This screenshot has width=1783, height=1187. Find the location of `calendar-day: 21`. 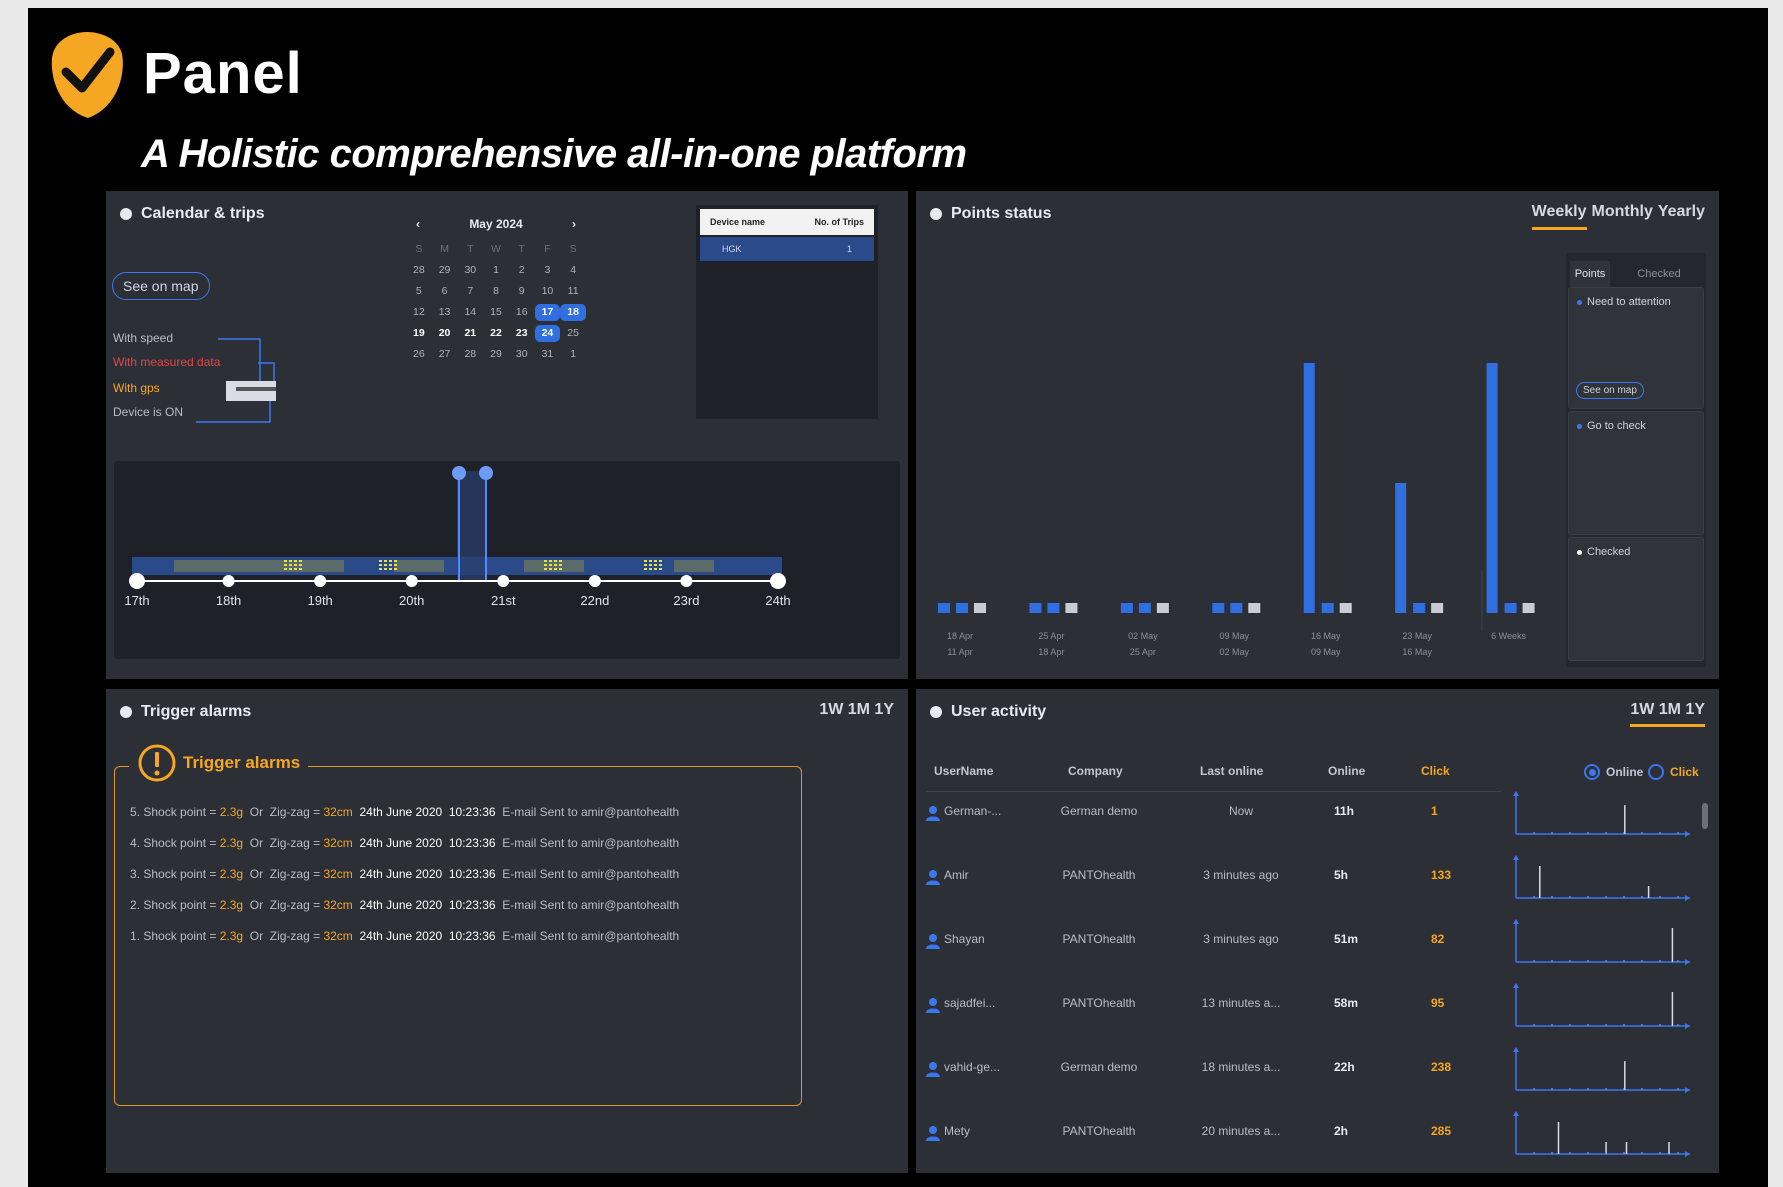

calendar-day: 21 is located at coordinates (470, 333).